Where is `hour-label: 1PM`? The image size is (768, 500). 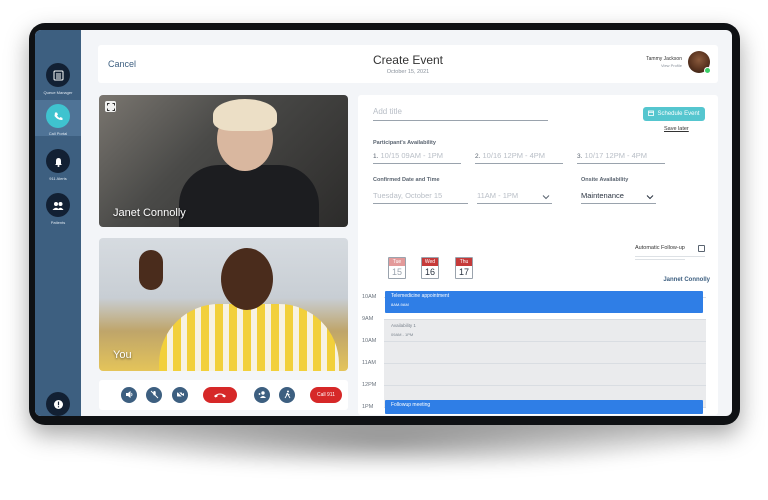 hour-label: 1PM is located at coordinates (368, 407).